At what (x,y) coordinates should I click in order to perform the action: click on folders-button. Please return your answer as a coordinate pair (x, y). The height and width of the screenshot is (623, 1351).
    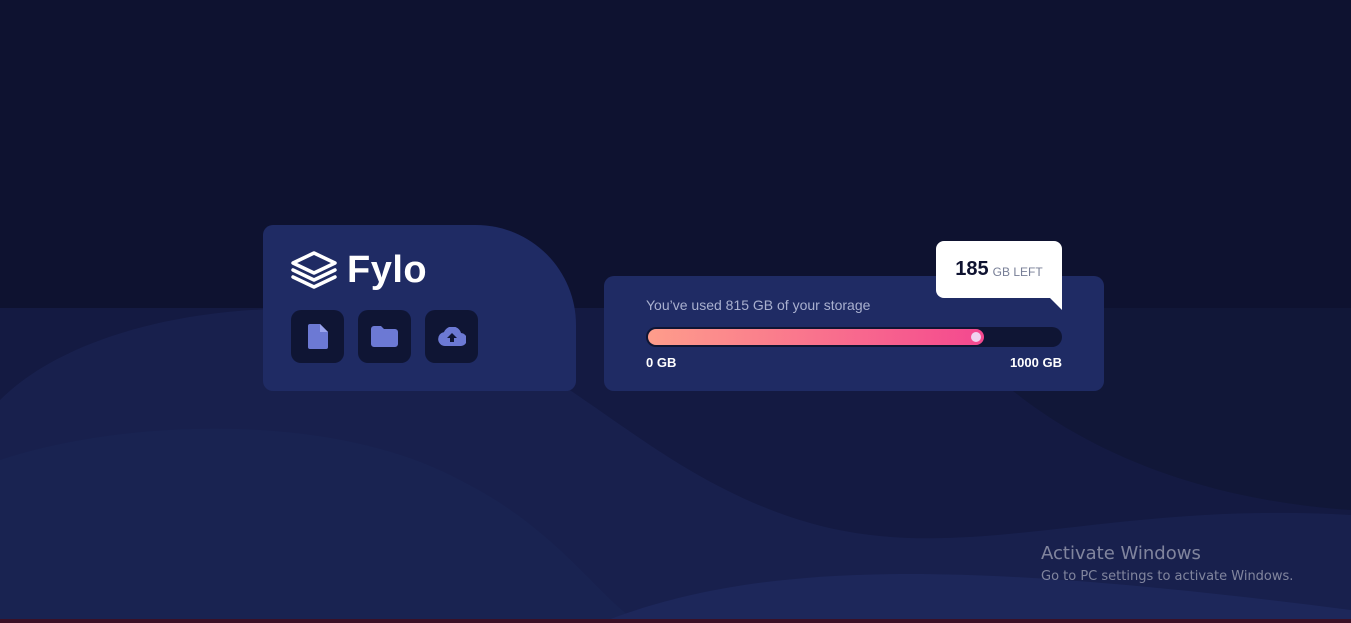
    Looking at the image, I should click on (384, 336).